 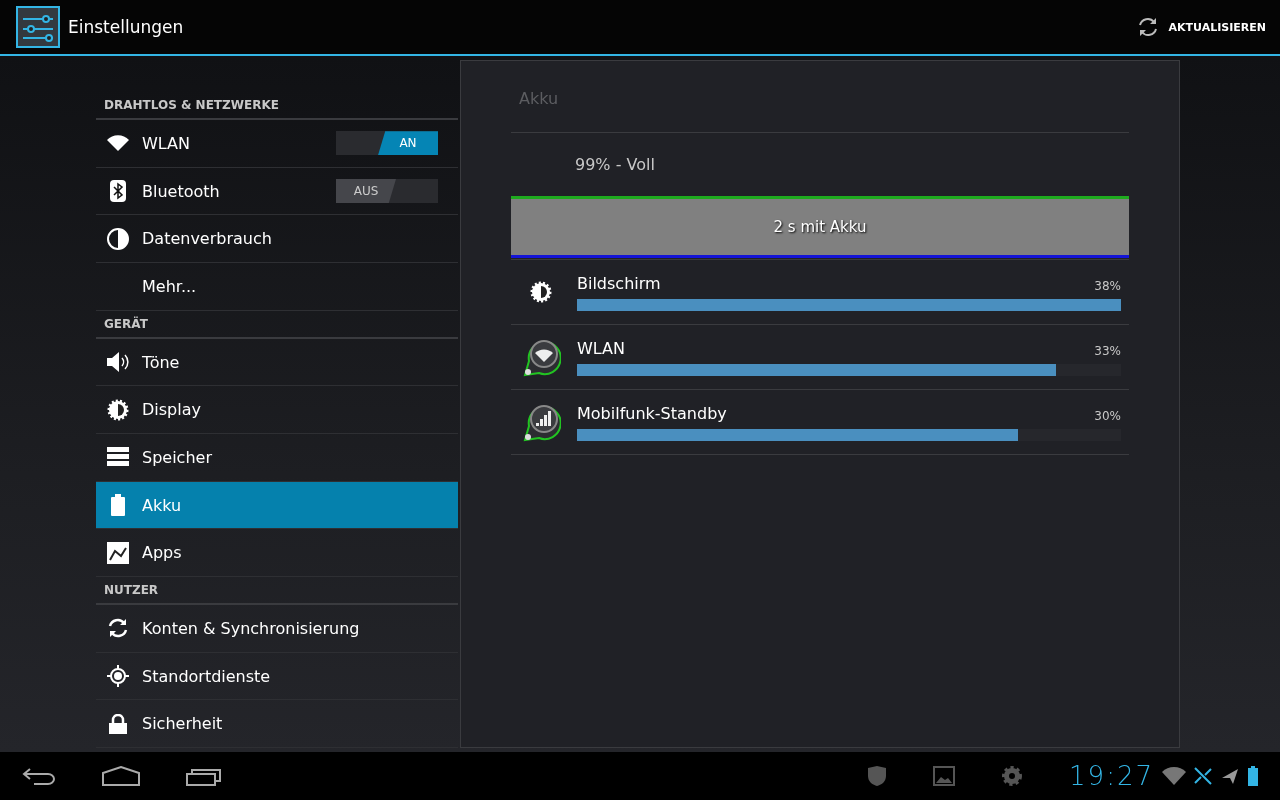 What do you see at coordinates (118, 505) in the screenshot?
I see `battery-icon` at bounding box center [118, 505].